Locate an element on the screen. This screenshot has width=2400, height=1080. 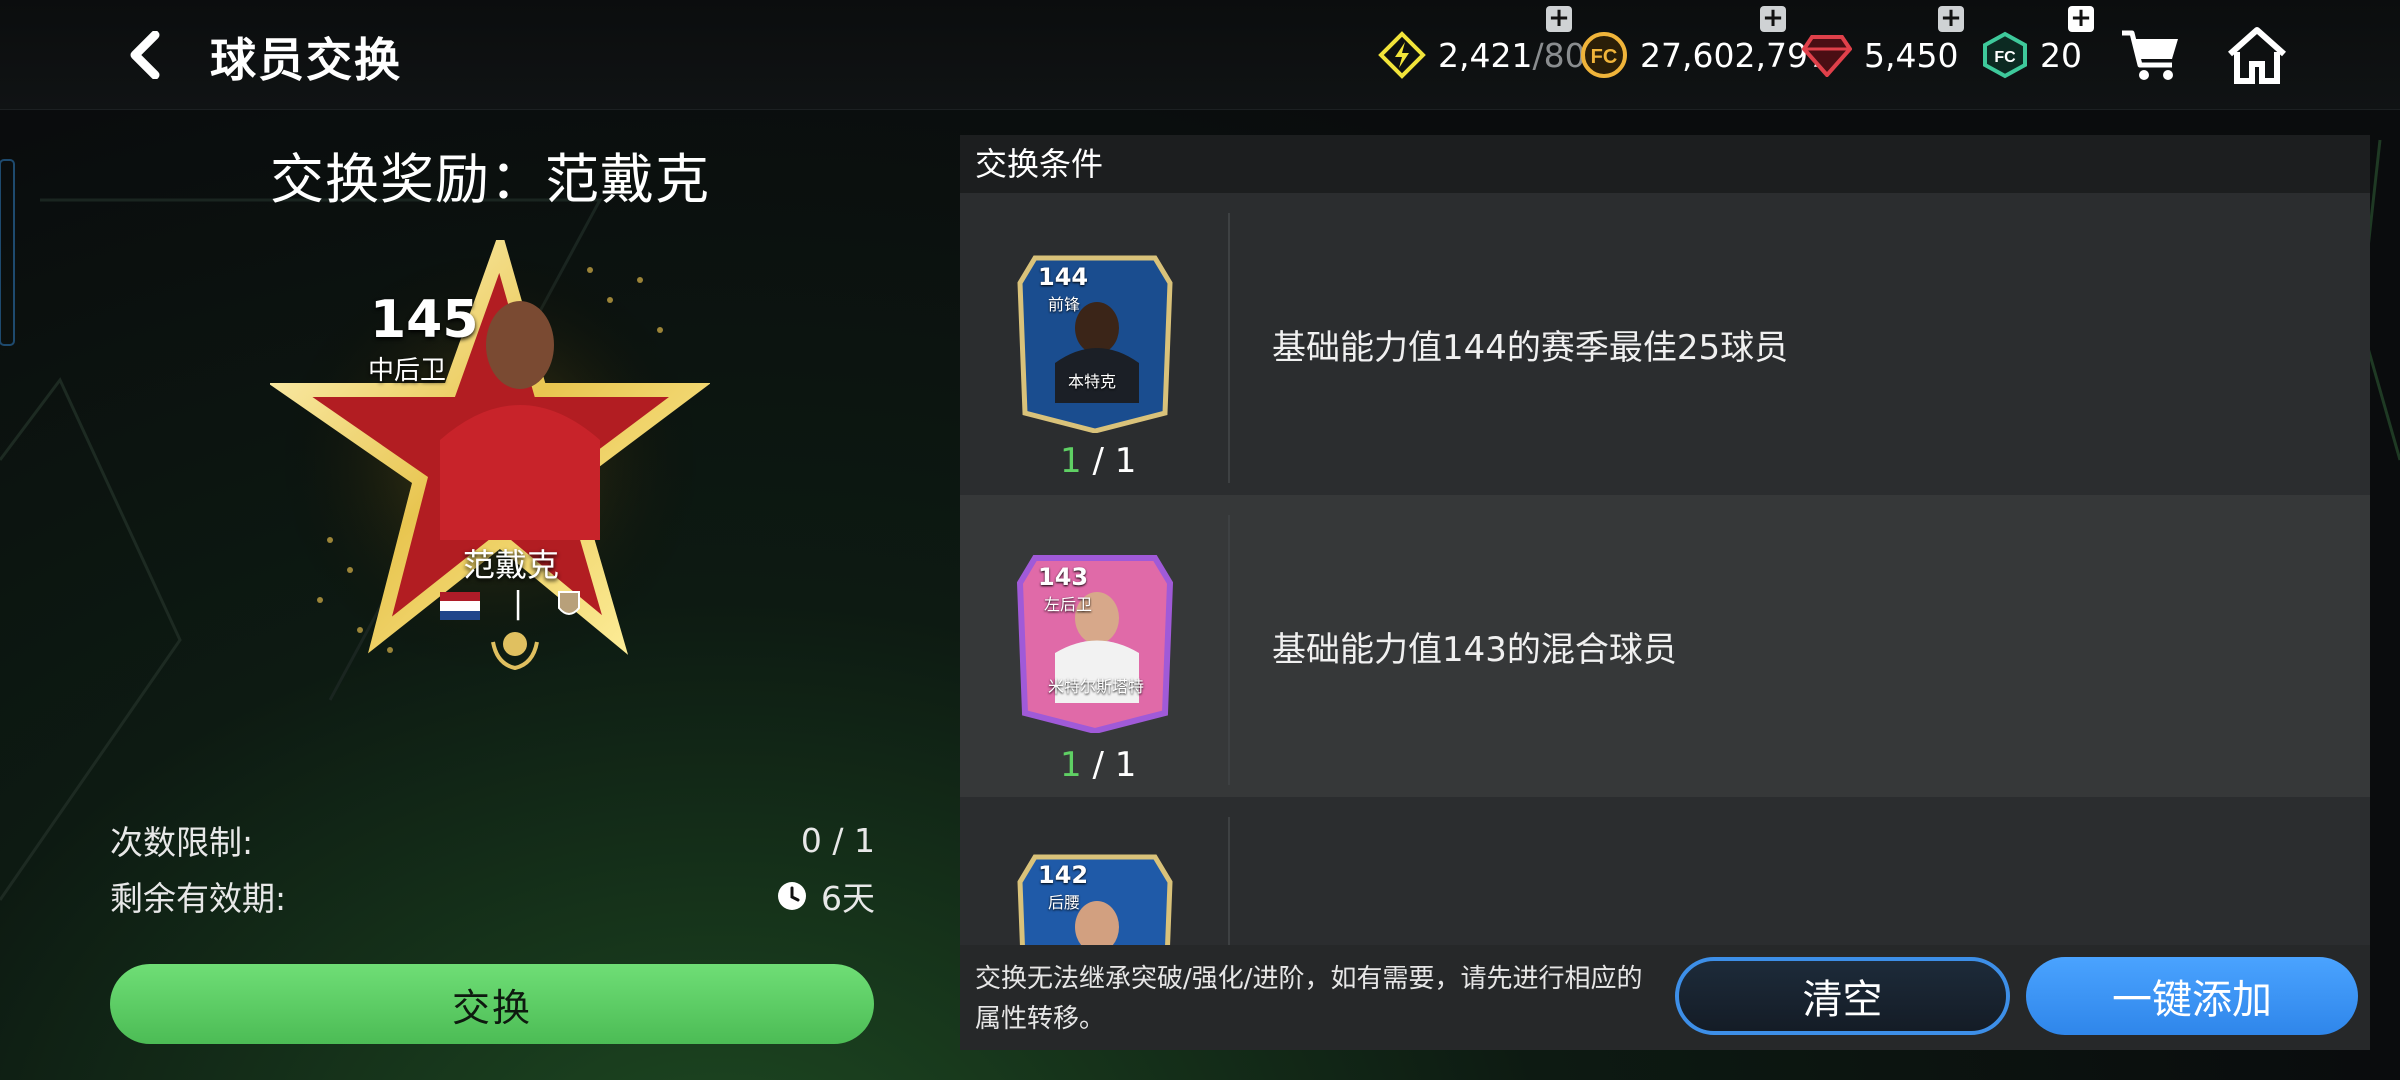
condition-card-position: 后腰 is located at coordinates (1064, 902).